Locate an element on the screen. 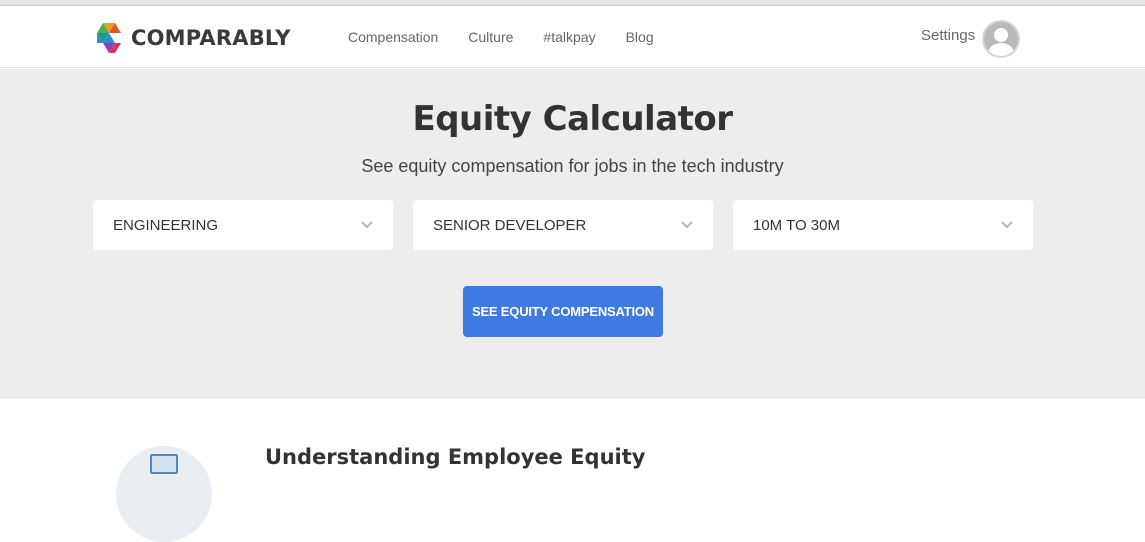 The image size is (1145, 542). funding-select-value: 10M TO 30M is located at coordinates (796, 225).